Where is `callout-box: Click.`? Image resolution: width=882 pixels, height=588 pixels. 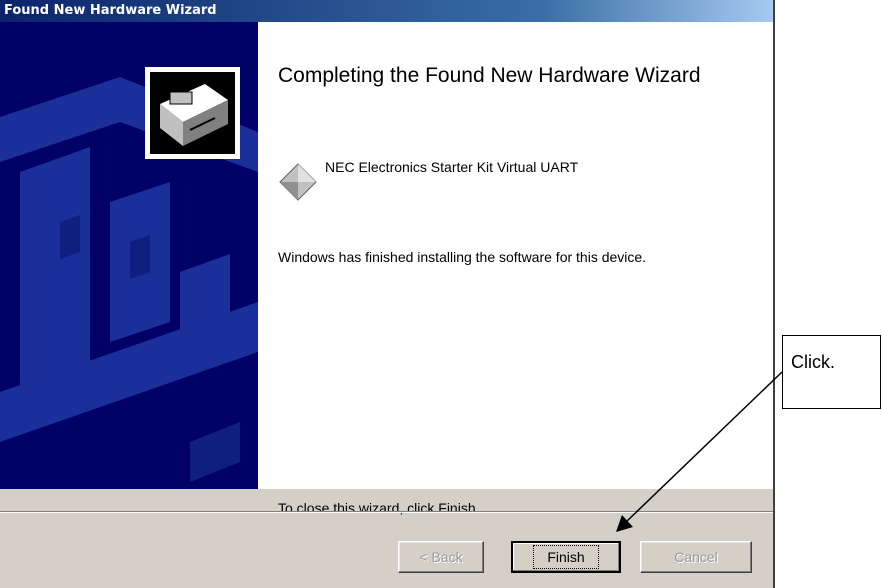 callout-box: Click. is located at coordinates (831, 372).